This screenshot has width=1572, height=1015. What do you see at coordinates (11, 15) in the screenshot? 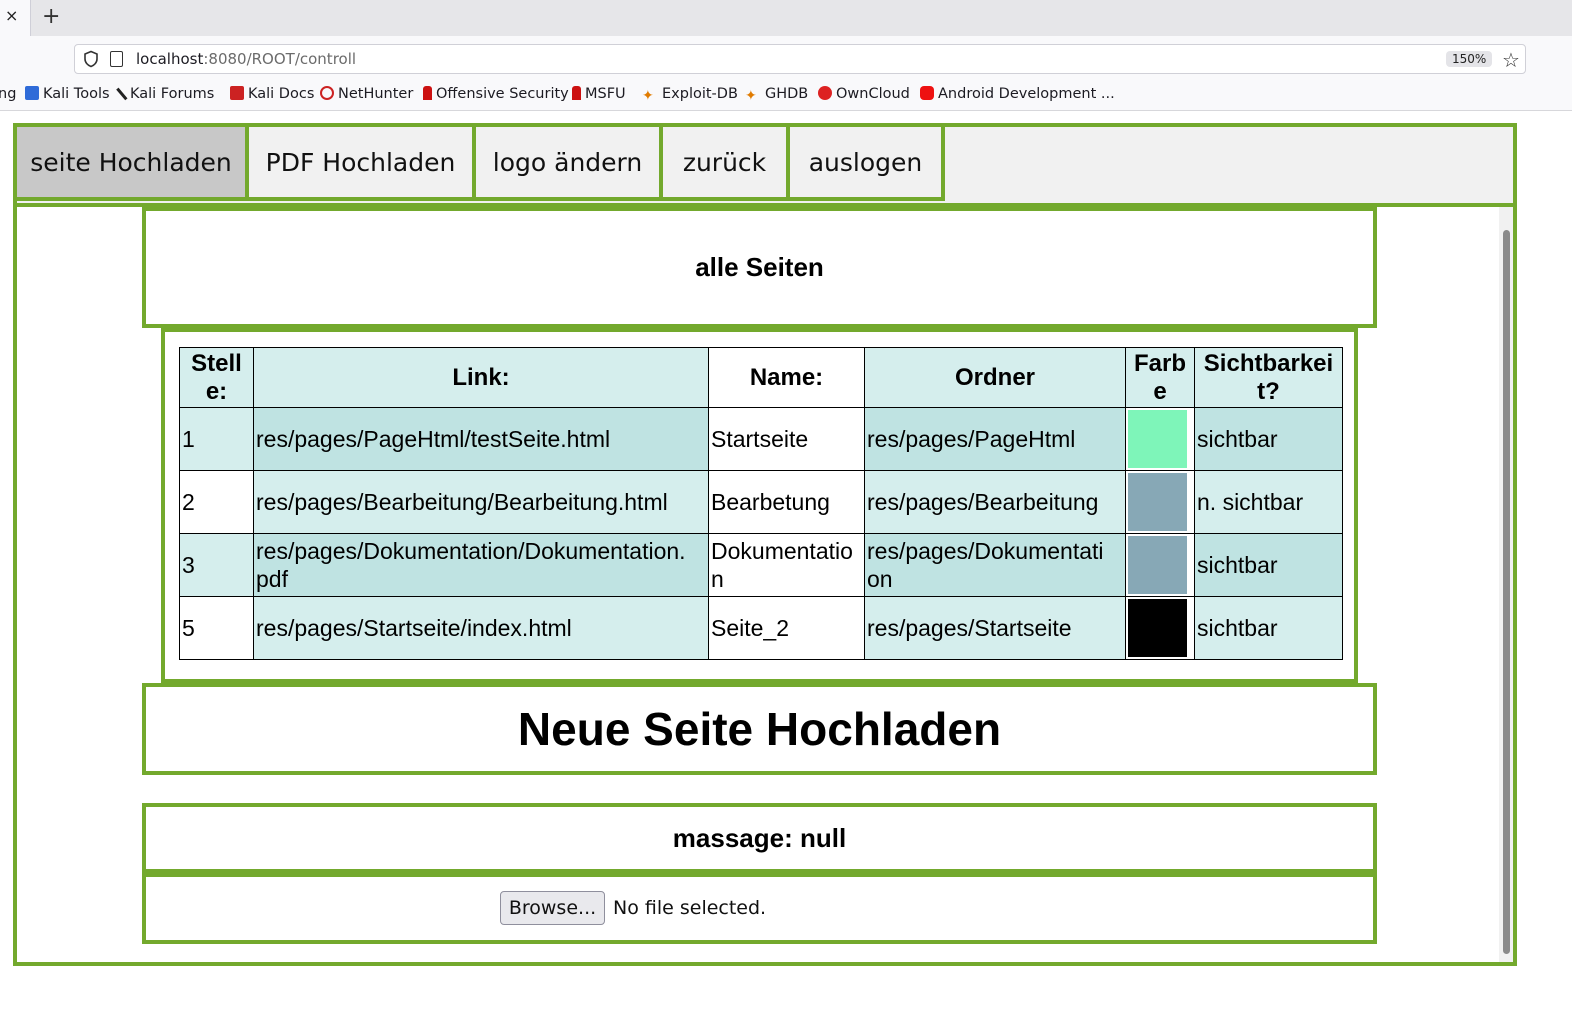
I see `close-tab-icon: ×` at bounding box center [11, 15].